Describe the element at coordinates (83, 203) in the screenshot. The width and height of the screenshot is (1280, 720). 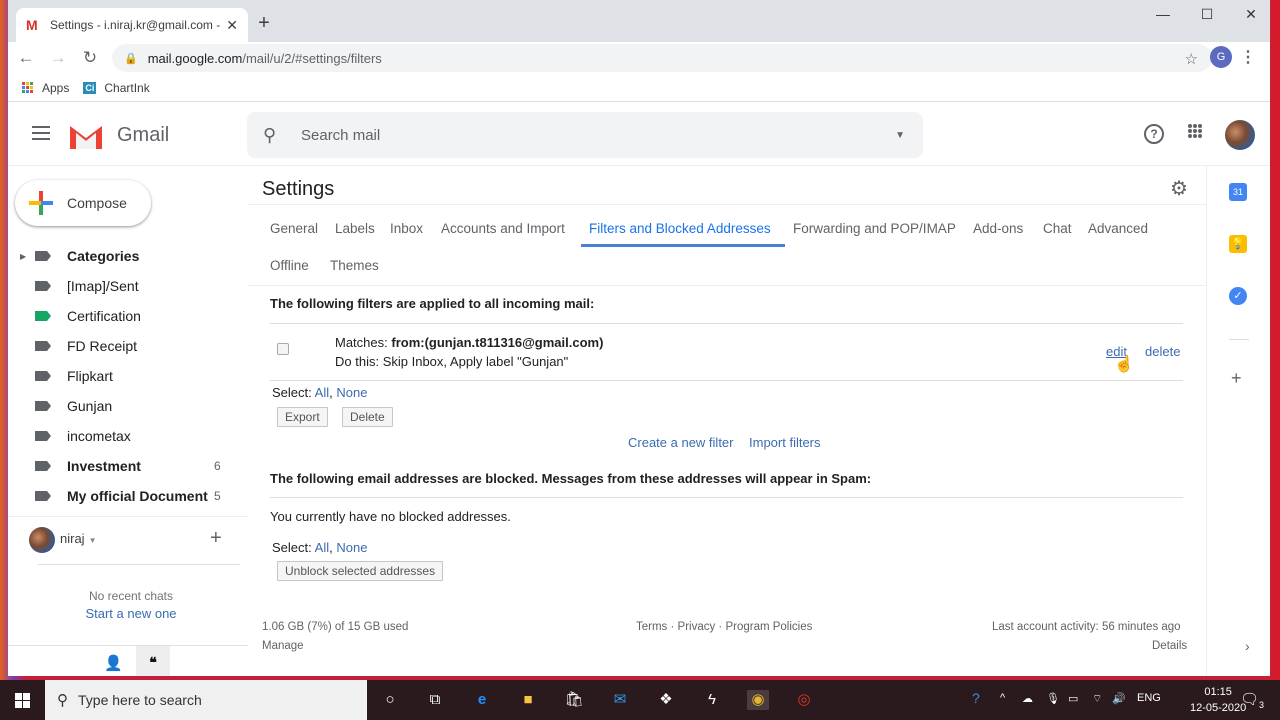
I see `compose-button: Compose` at that location.